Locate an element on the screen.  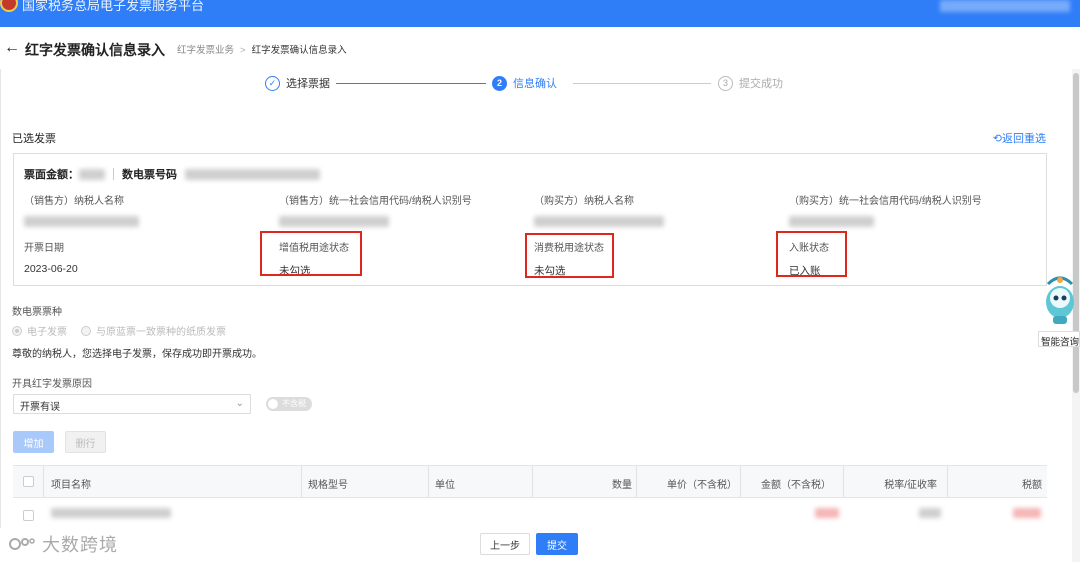
reason-select: 开票有误 ⌄ is located at coordinates (132, 404).